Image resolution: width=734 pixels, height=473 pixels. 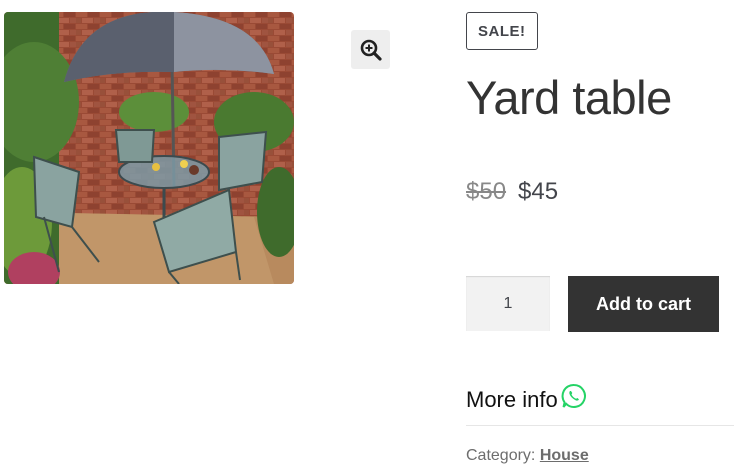 I want to click on sale-price: $45, so click(x=538, y=191).